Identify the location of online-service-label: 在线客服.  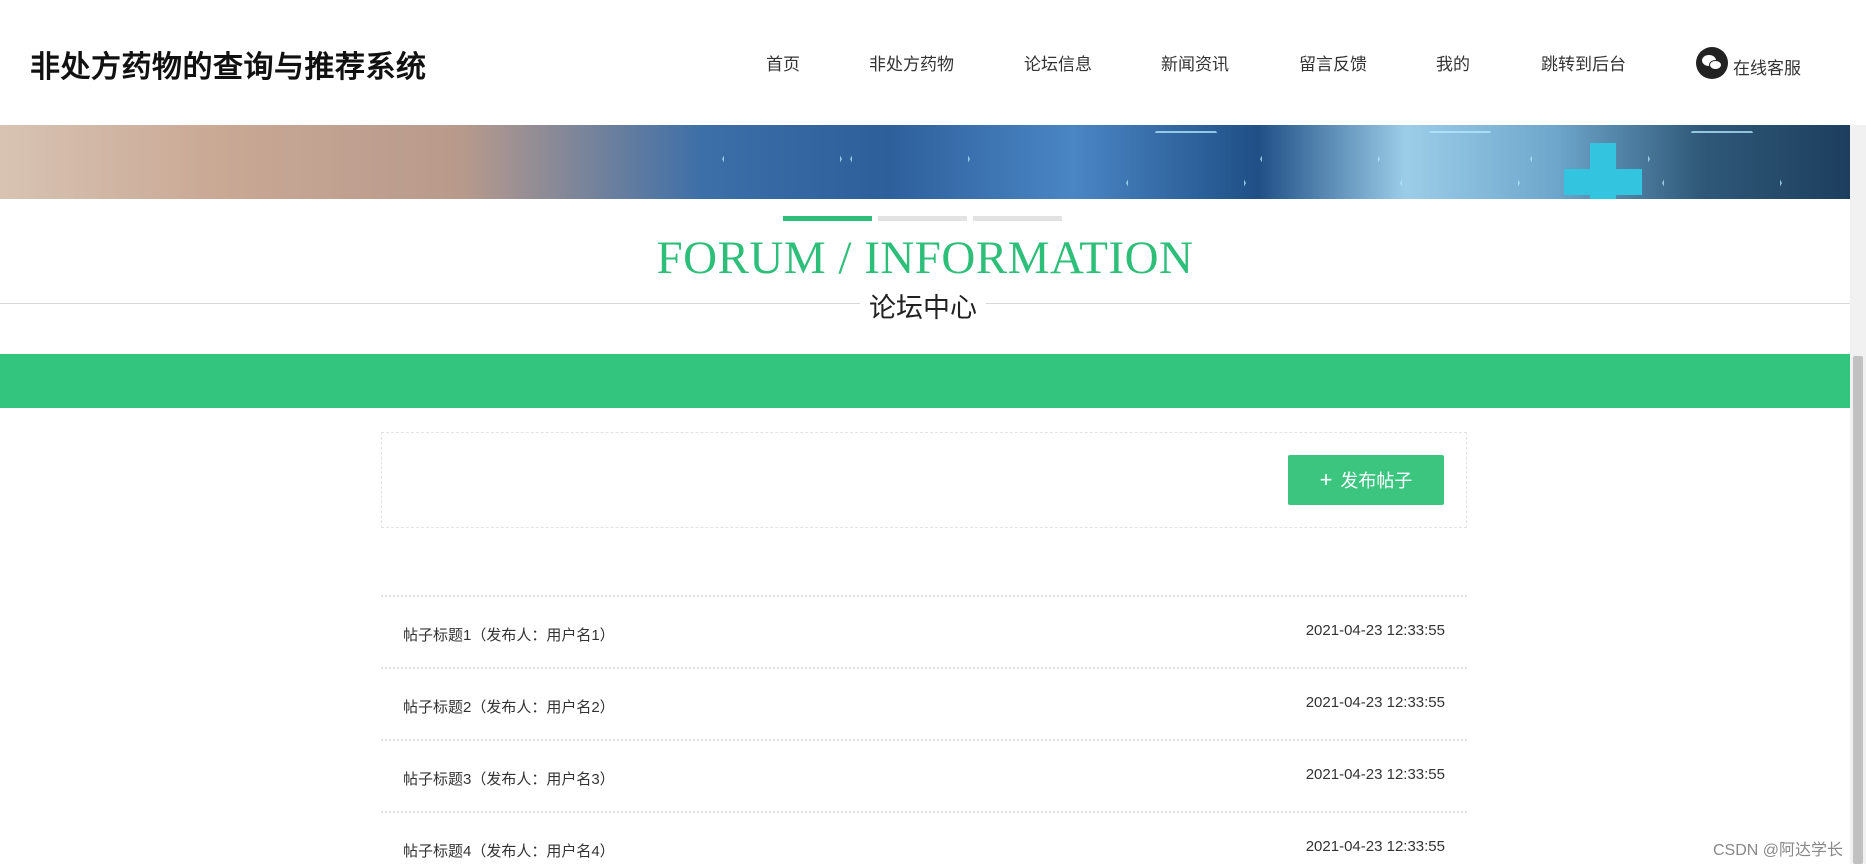
(1767, 68).